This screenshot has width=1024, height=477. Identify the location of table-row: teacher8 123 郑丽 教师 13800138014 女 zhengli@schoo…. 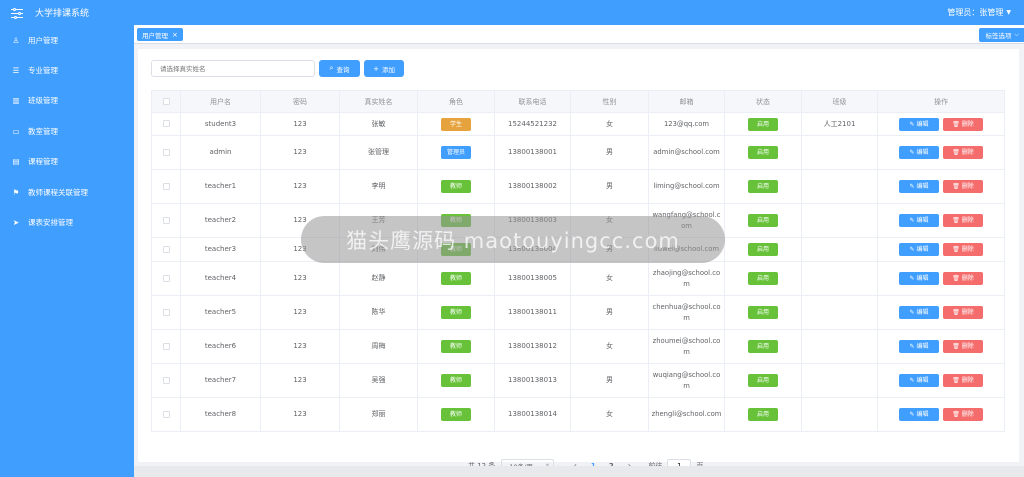
(578, 414).